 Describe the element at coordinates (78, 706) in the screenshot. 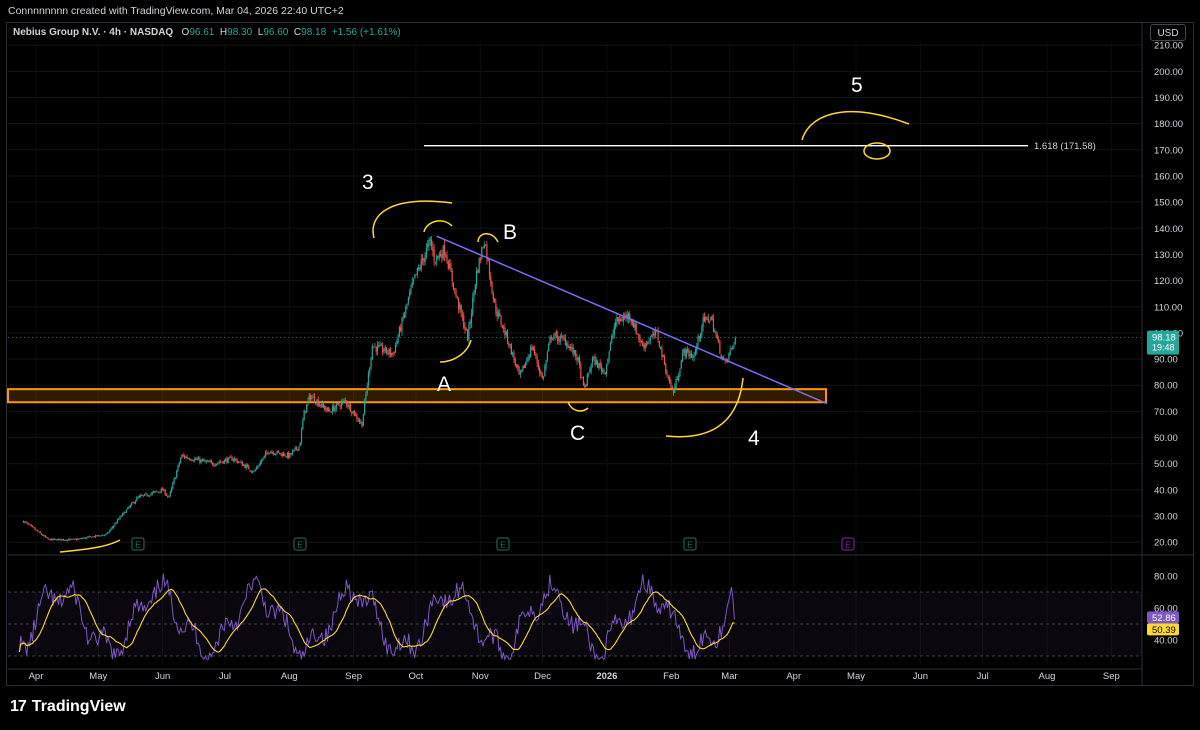

I see `brand-name: TradingView` at that location.